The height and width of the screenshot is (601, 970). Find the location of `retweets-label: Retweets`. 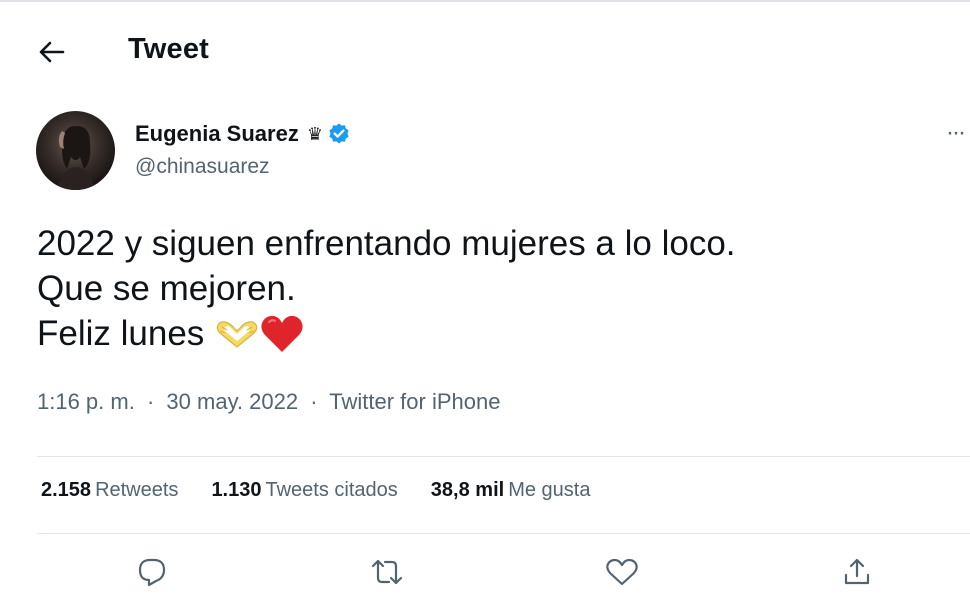

retweets-label: Retweets is located at coordinates (137, 490).